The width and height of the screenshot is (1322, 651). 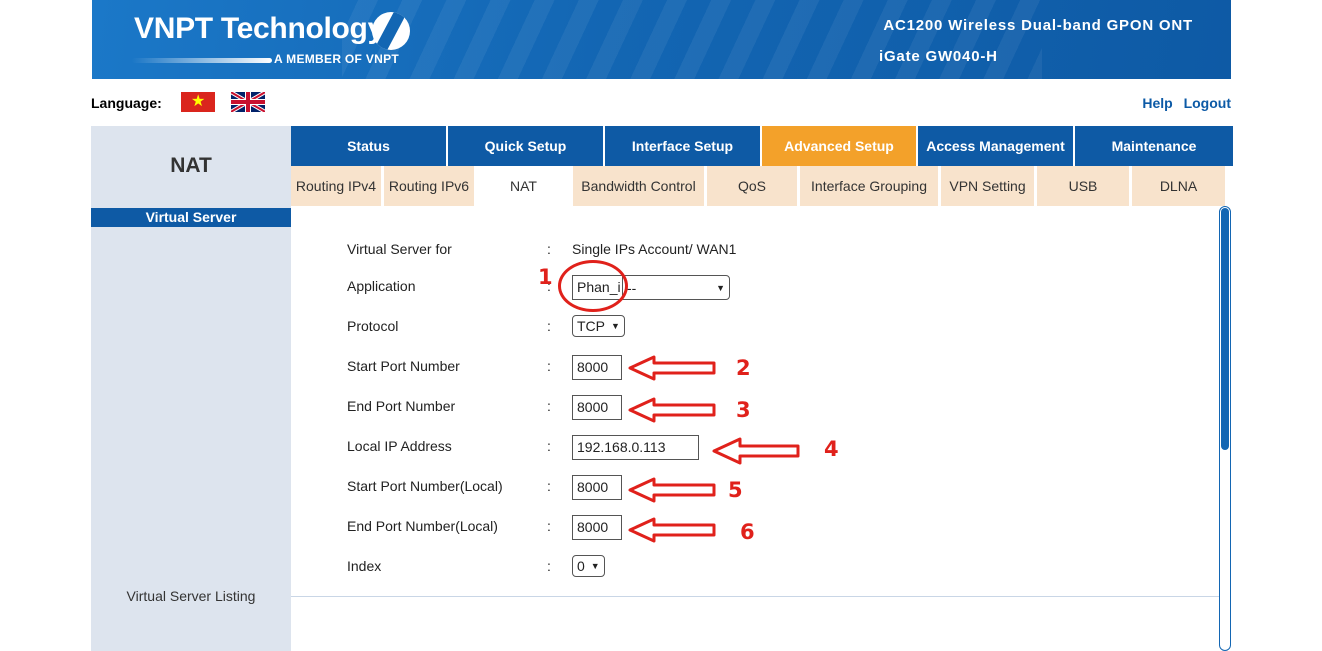 I want to click on annotation-number-2: 2, so click(x=743, y=368).